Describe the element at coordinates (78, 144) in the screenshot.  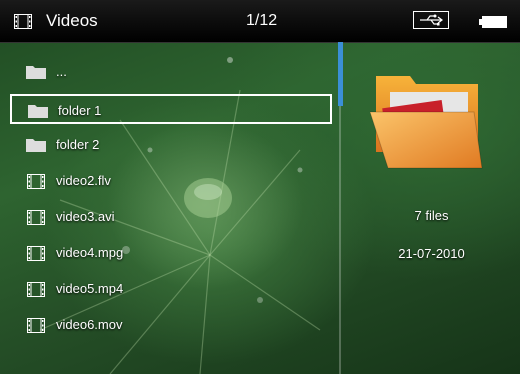
I see `item-label: folder 2` at that location.